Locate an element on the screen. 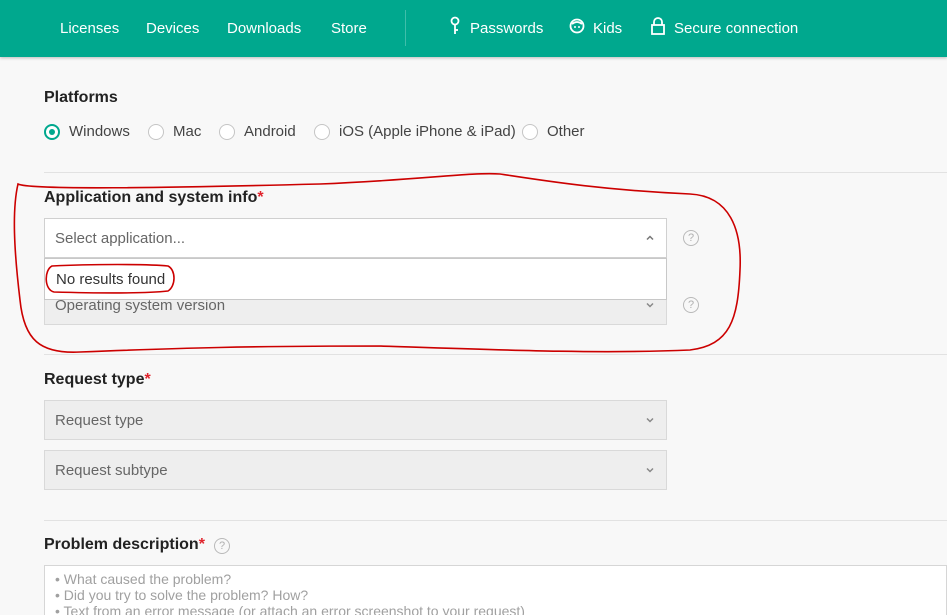 The width and height of the screenshot is (947, 615). nav-secure-connection: Secure connection is located at coordinates (736, 28).